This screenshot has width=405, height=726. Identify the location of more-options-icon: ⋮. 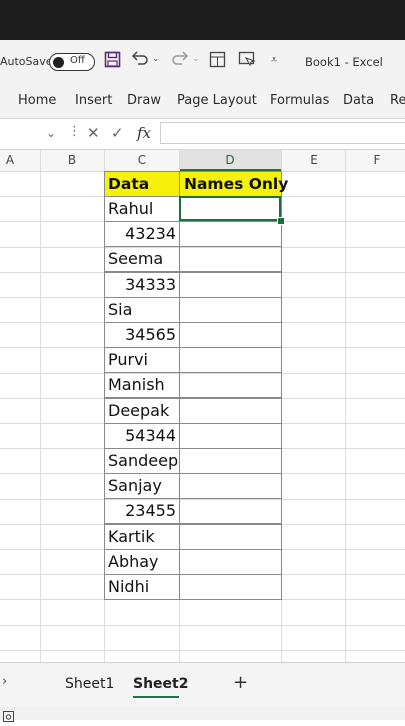
(74, 131).